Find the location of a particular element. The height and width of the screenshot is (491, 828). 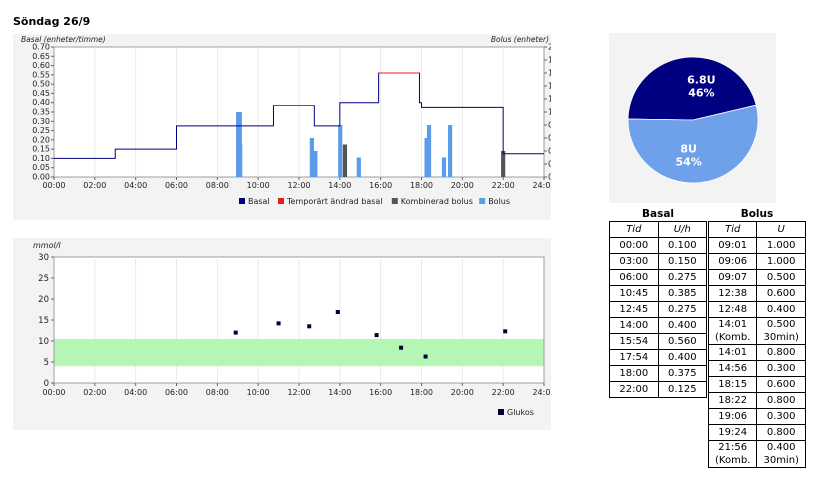

basal-table-column-header: U/h is located at coordinates (682, 229).